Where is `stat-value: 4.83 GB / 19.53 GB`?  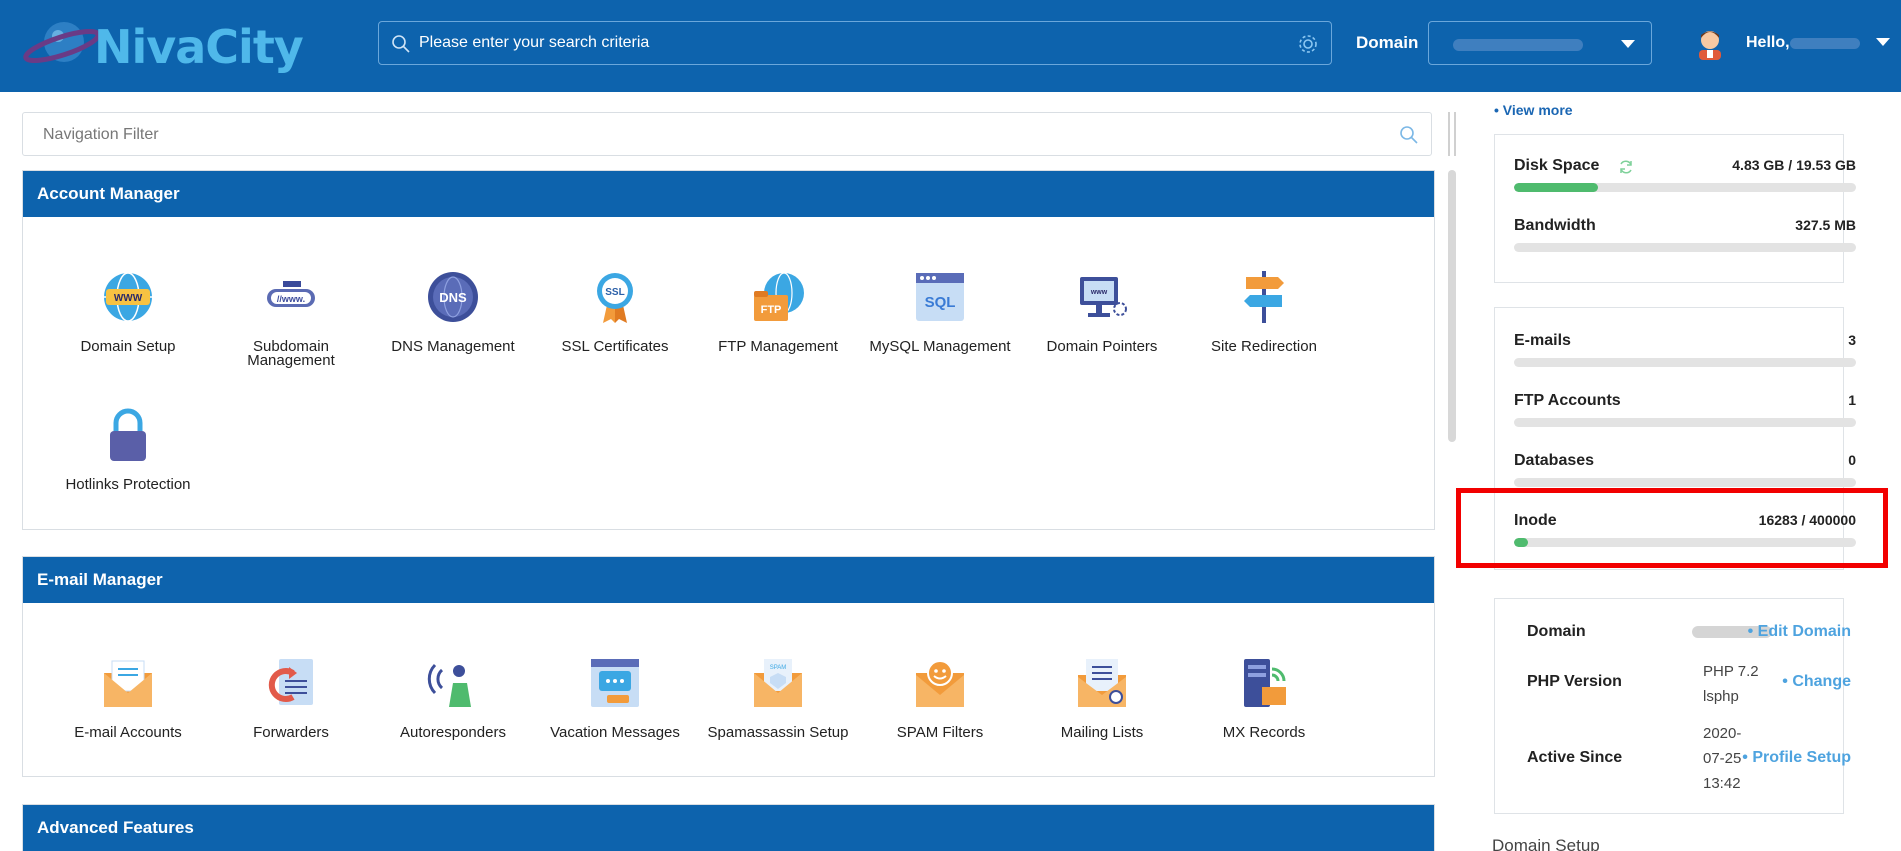
stat-value: 4.83 GB / 19.53 GB is located at coordinates (1794, 165).